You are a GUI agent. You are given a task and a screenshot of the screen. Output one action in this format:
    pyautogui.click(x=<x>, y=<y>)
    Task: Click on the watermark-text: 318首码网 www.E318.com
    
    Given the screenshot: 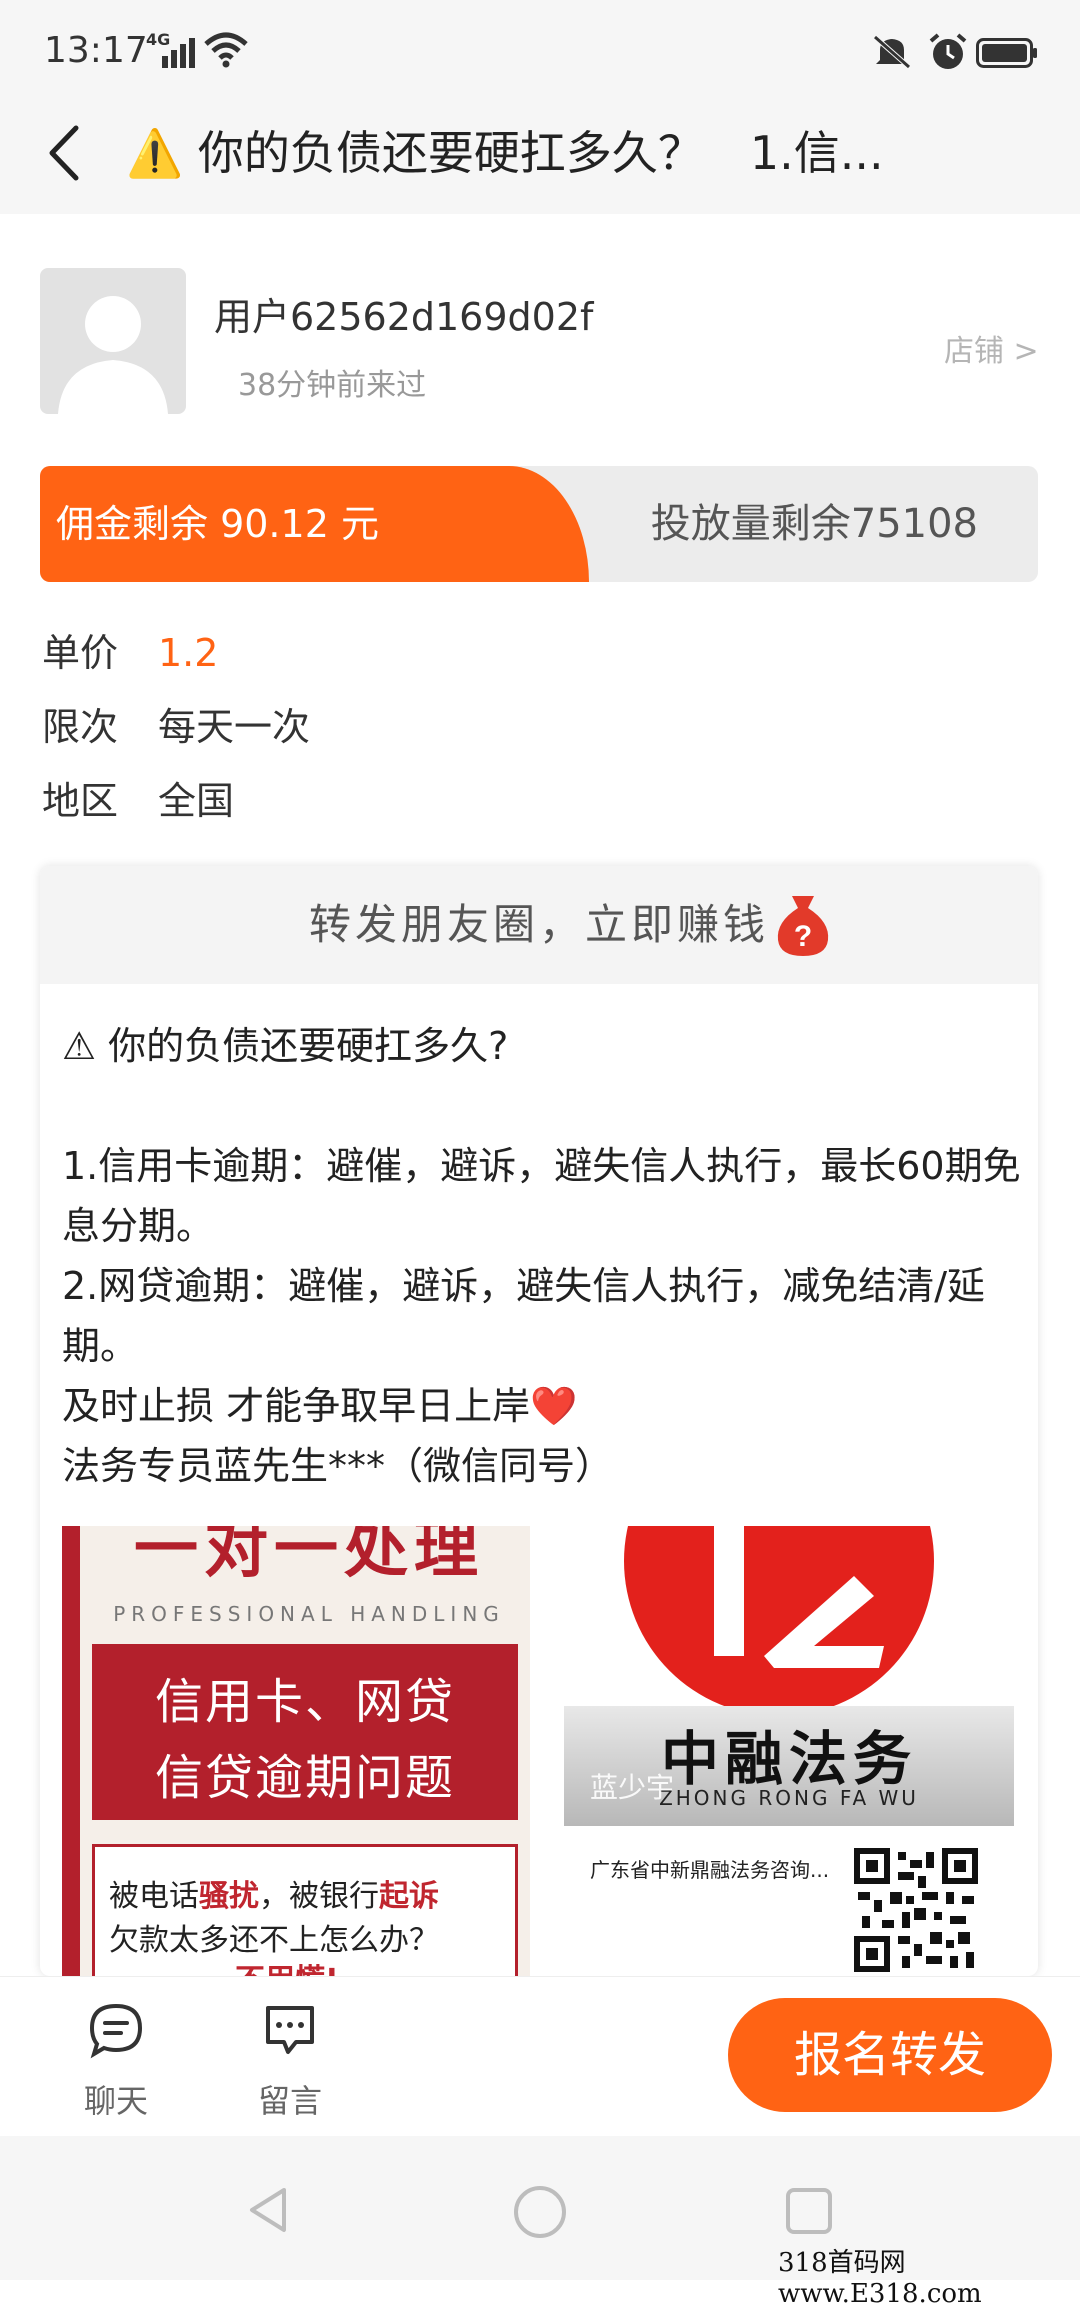 What is the action you would take?
    pyautogui.click(x=880, y=2278)
    